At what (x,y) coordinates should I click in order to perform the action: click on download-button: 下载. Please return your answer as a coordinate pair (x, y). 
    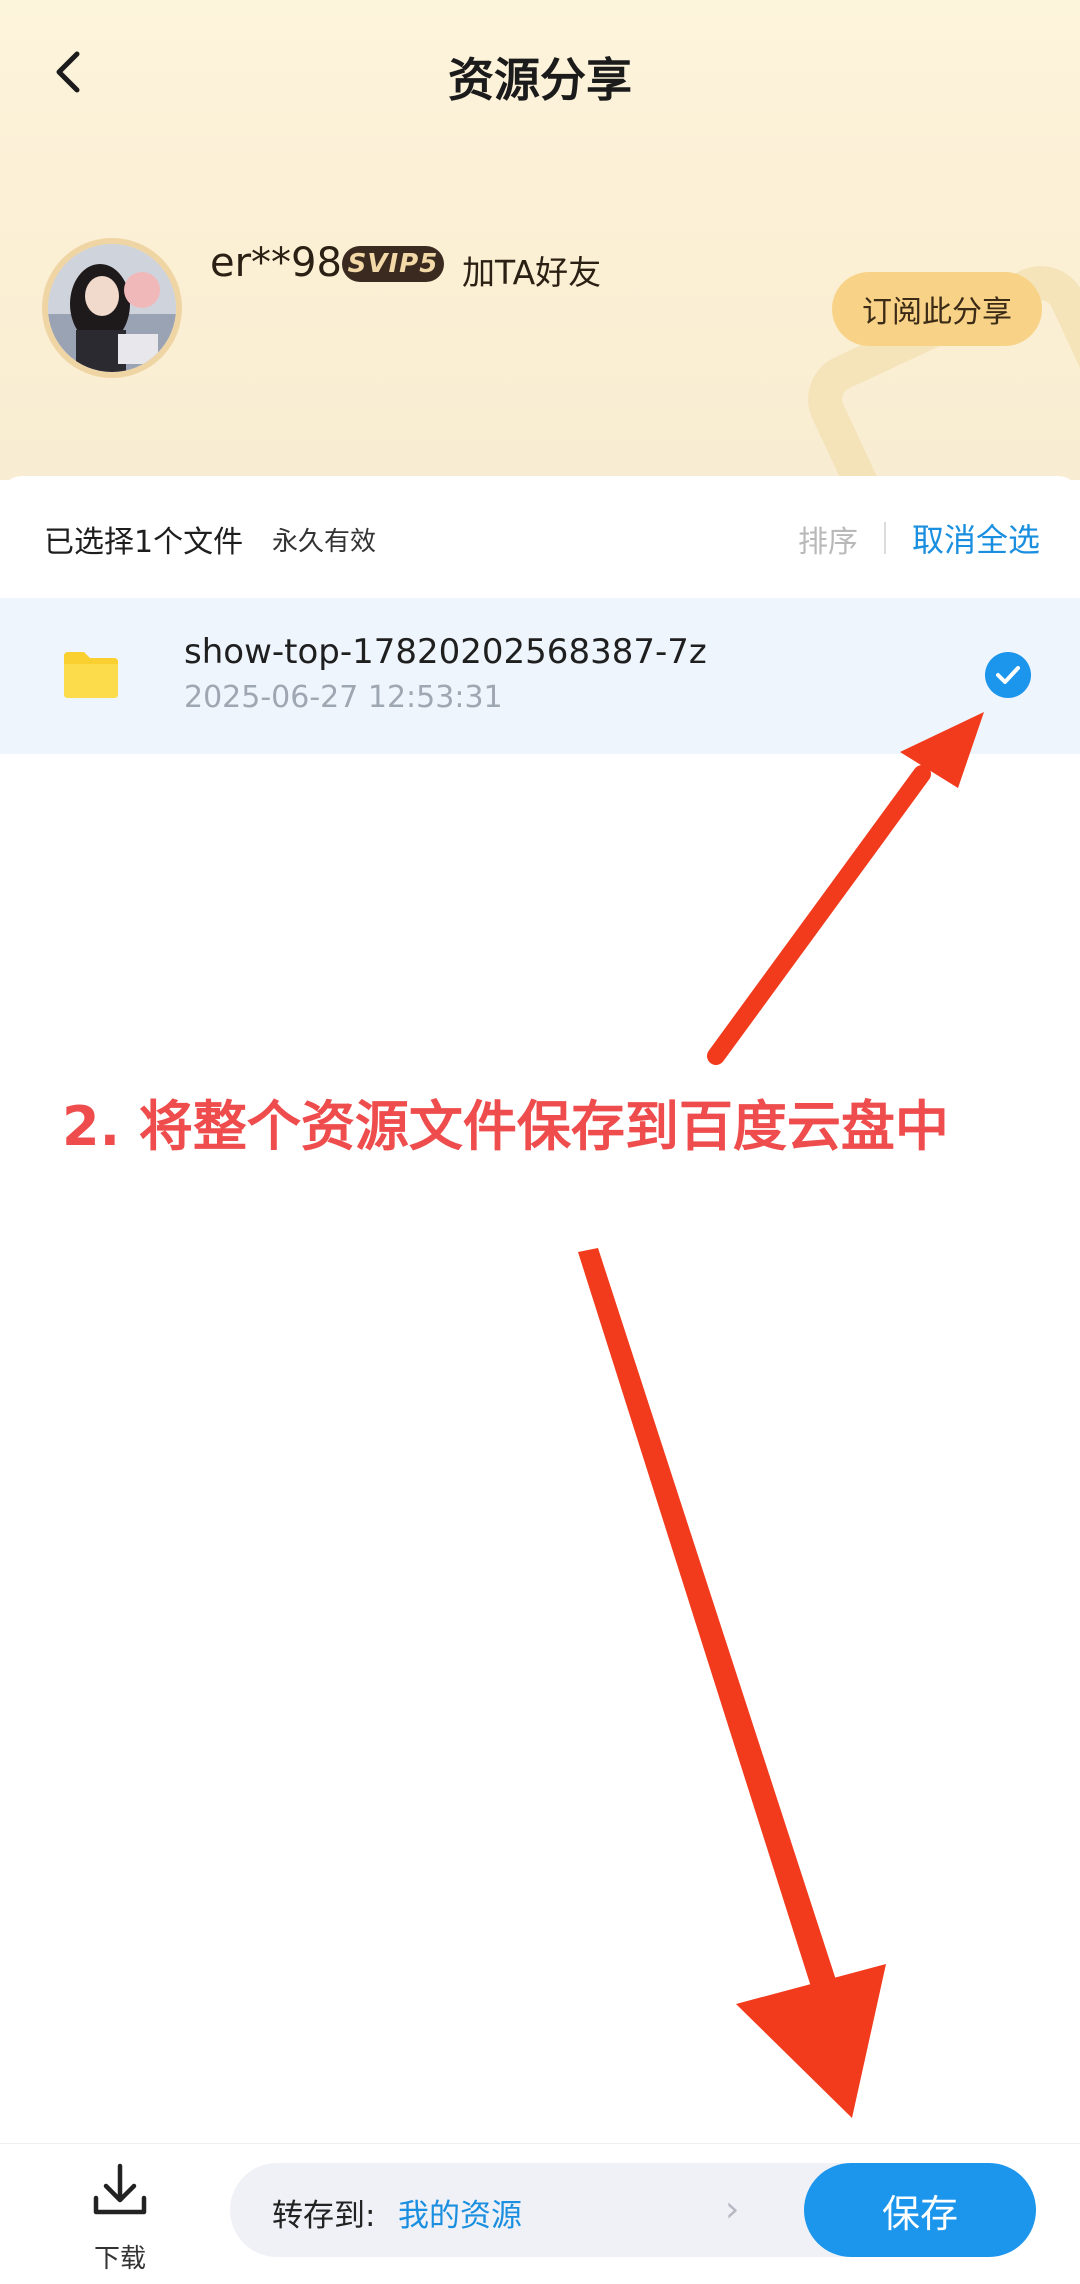
    Looking at the image, I should click on (120, 2217).